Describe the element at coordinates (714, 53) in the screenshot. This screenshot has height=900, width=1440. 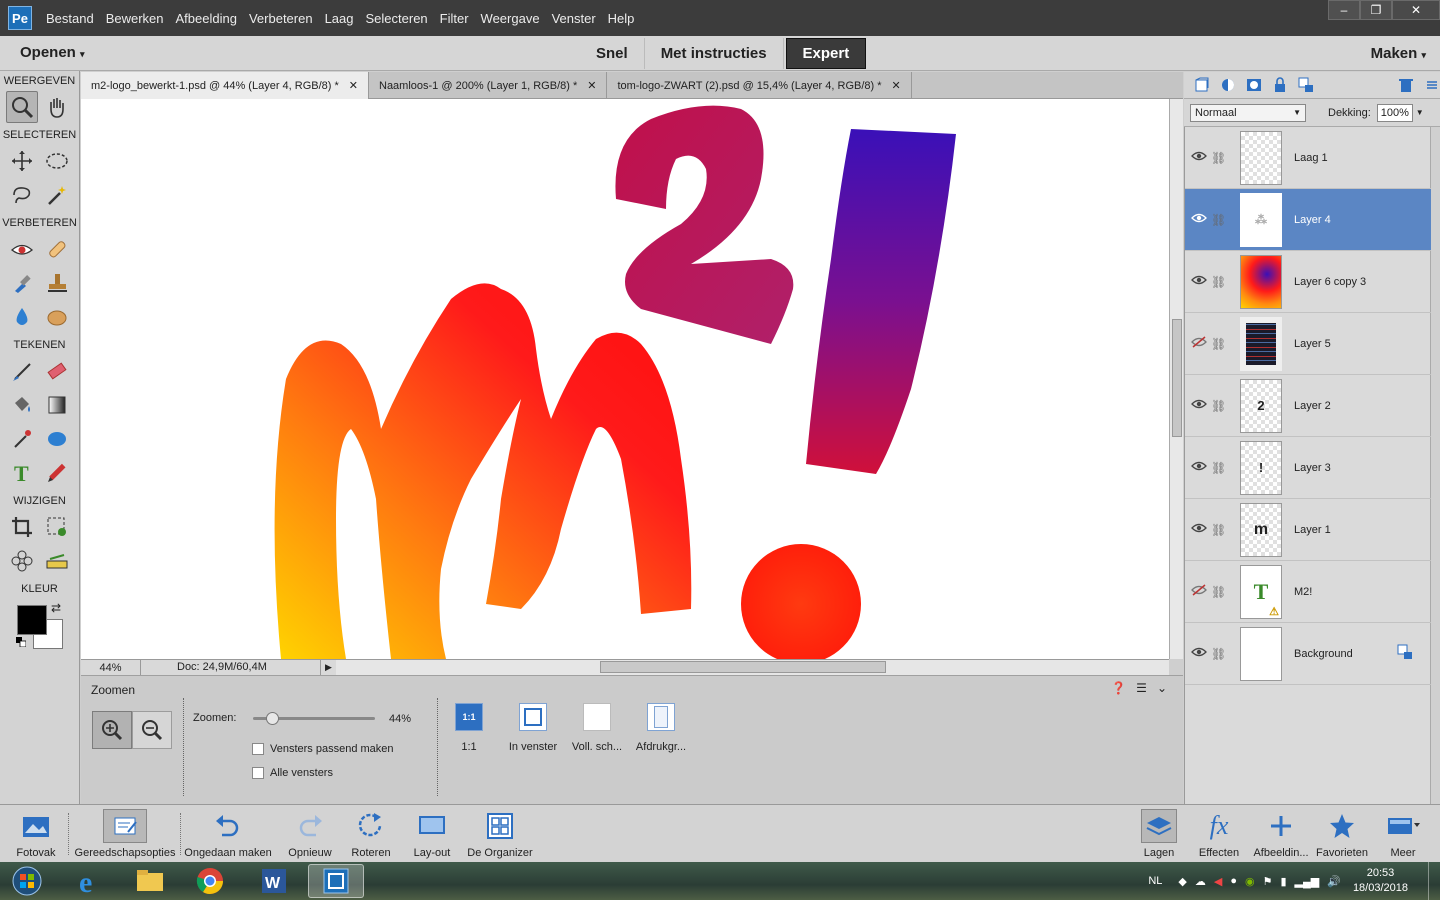
I see `tab-met-instructies: Met instructies` at that location.